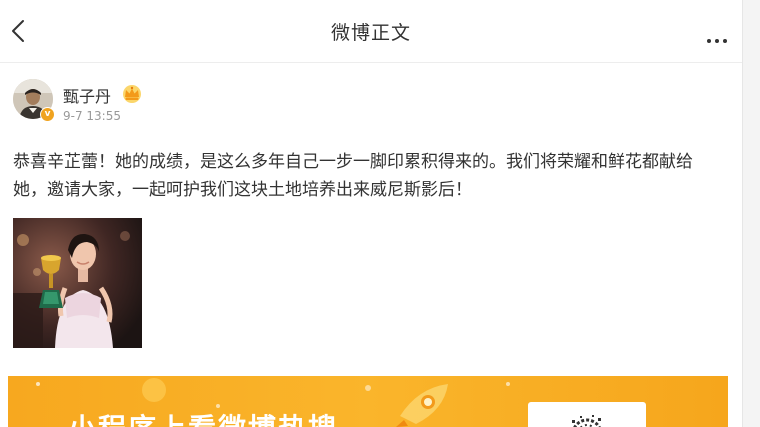 The image size is (760, 427). Describe the element at coordinates (92, 116) in the screenshot. I see `post-time: 9-7 13:55` at that location.